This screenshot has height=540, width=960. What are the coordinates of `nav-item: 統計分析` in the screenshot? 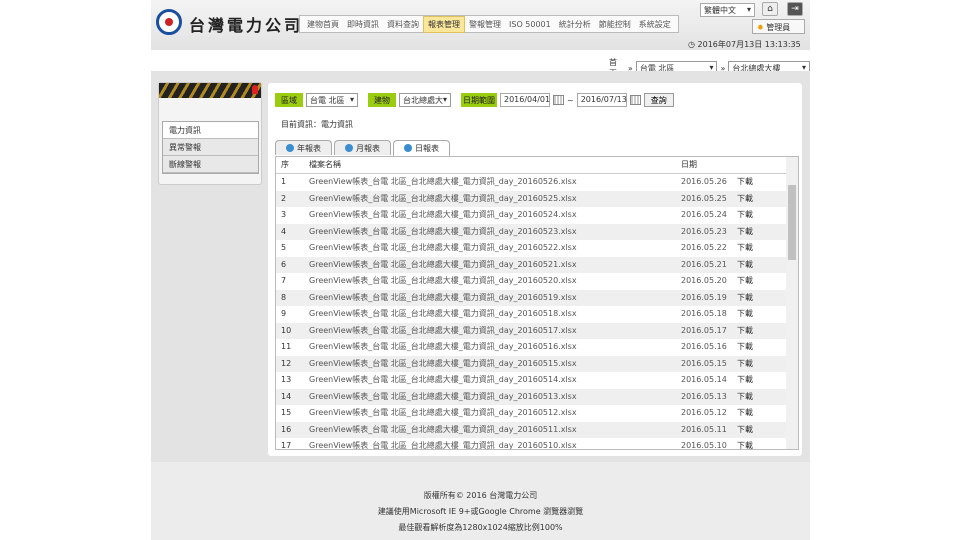 It's located at (575, 24).